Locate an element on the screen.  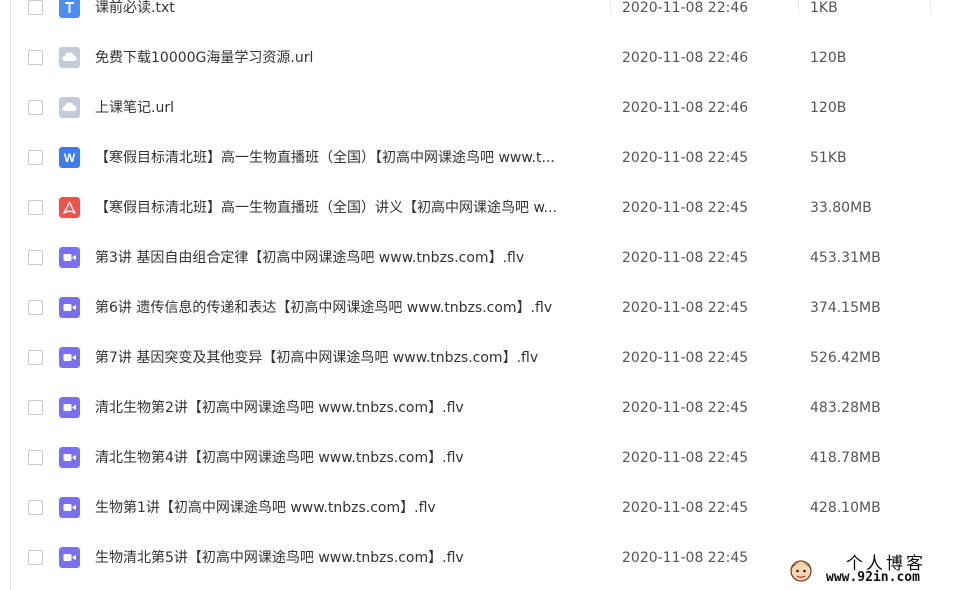
watermark: 个人博客 www.92in.com is located at coordinates (880, 569).